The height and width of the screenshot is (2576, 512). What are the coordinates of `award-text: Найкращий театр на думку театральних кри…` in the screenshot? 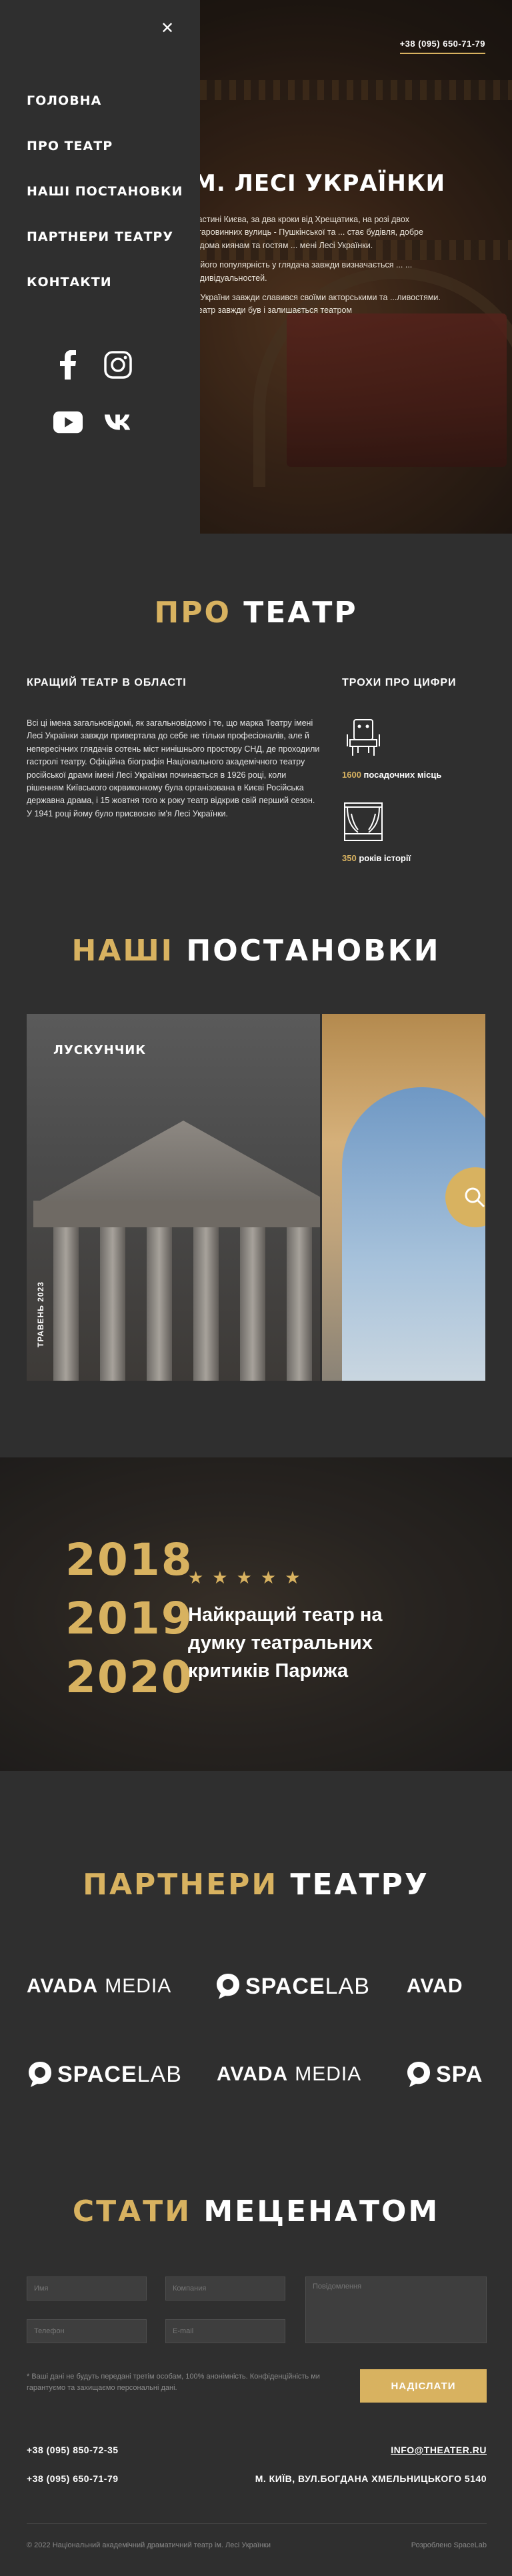 It's located at (285, 1643).